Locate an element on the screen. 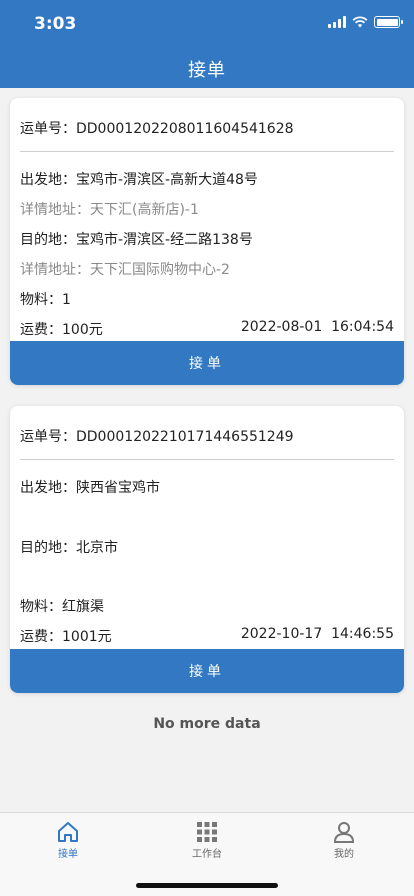 This screenshot has height=896, width=414. fee-value: 100元 is located at coordinates (82, 330).